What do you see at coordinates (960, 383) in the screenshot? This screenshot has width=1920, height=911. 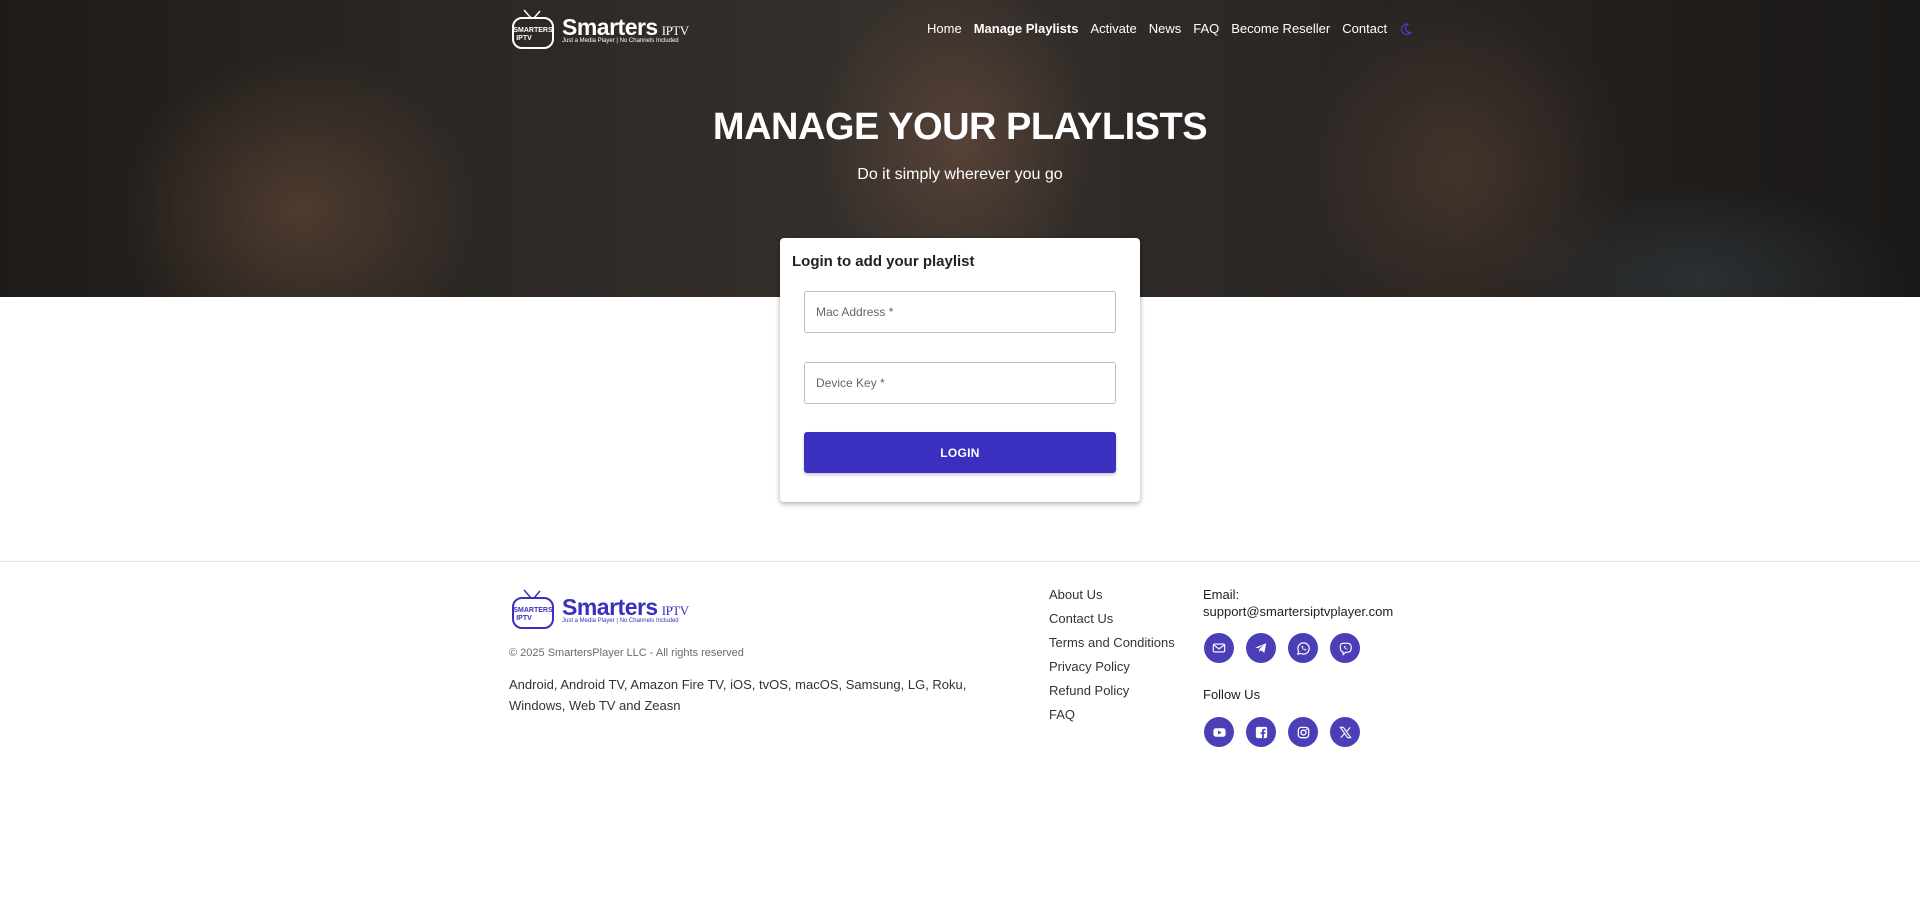 I see `device-key-input` at bounding box center [960, 383].